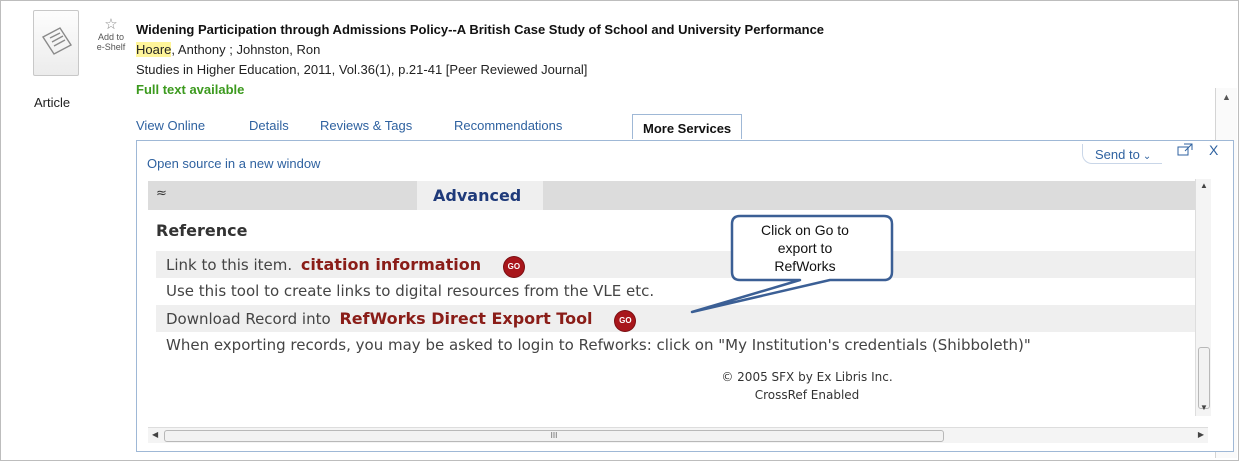  What do you see at coordinates (1204, 378) in the screenshot?
I see `scroll-thumb` at bounding box center [1204, 378].